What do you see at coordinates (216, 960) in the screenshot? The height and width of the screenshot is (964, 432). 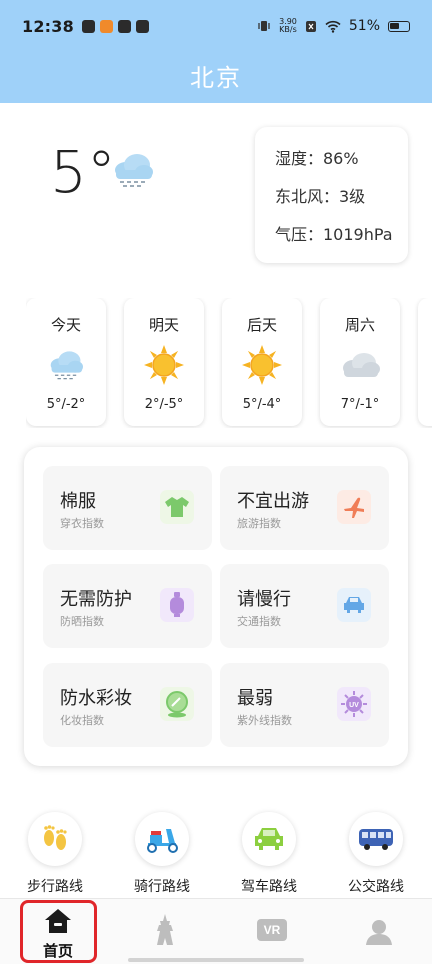 I see `gesture-bar` at bounding box center [216, 960].